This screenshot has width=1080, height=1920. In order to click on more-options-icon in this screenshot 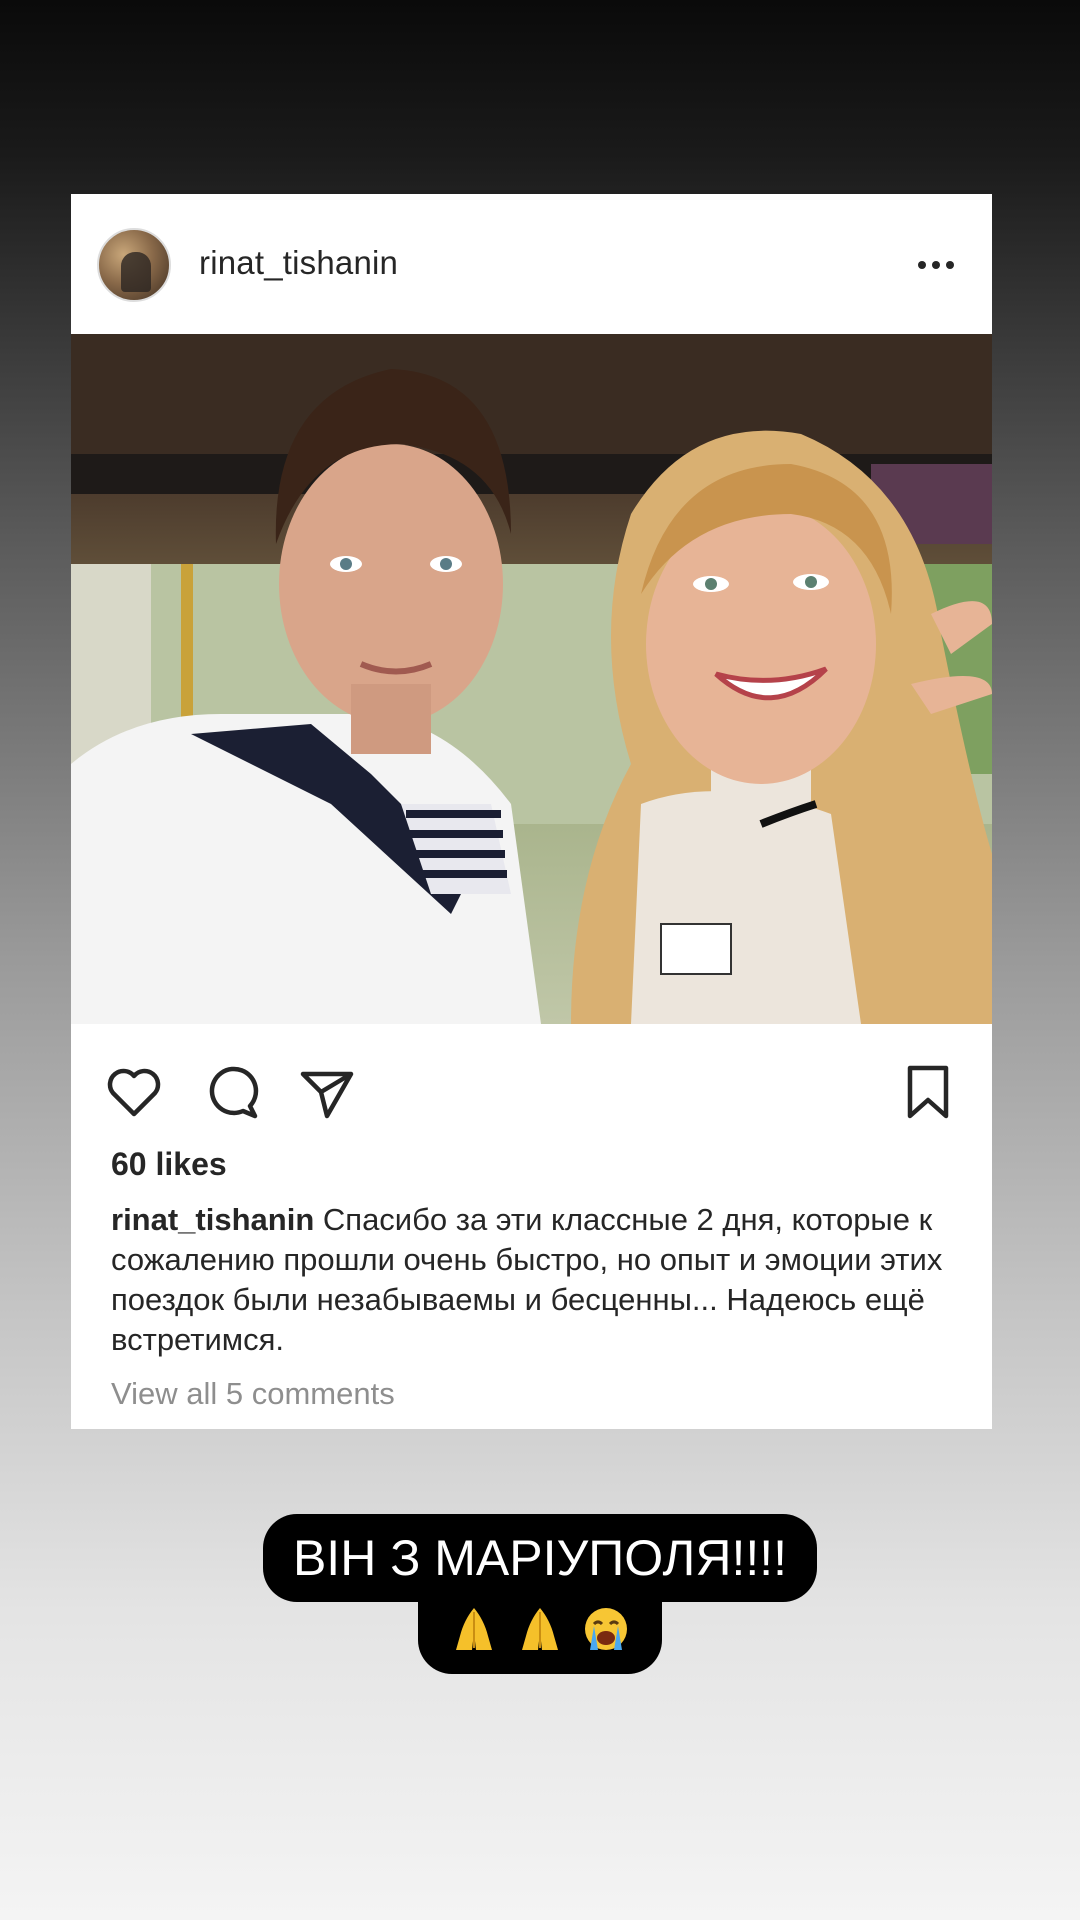, I will do `click(936, 265)`.